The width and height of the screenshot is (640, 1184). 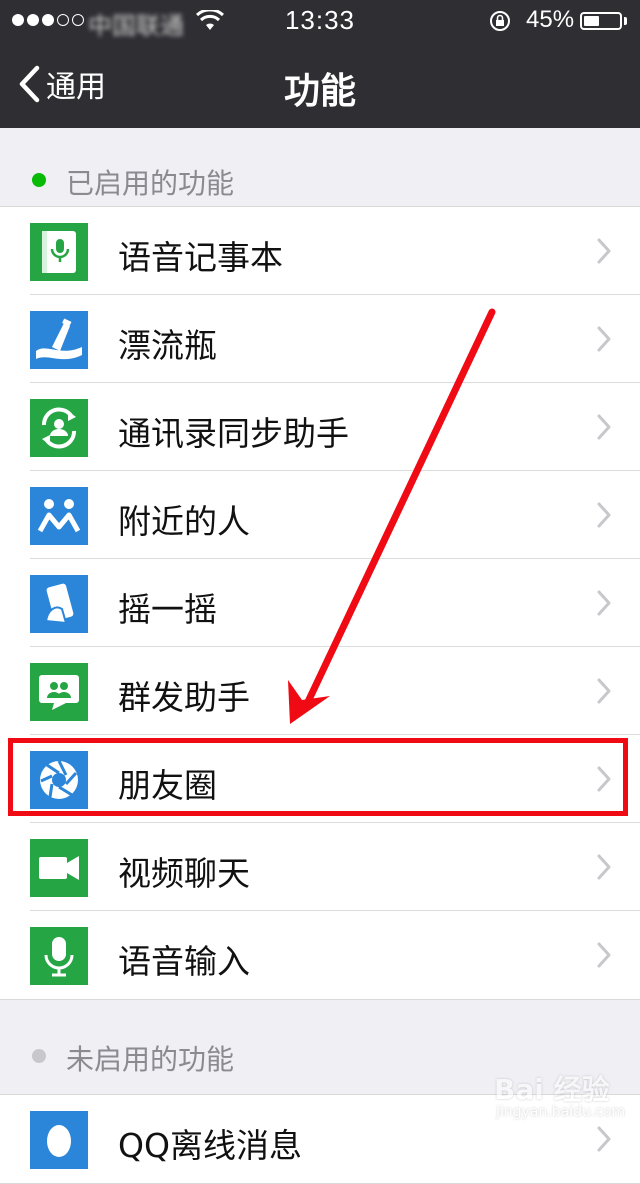 I want to click on drift-bottle-icon, so click(x=59, y=340).